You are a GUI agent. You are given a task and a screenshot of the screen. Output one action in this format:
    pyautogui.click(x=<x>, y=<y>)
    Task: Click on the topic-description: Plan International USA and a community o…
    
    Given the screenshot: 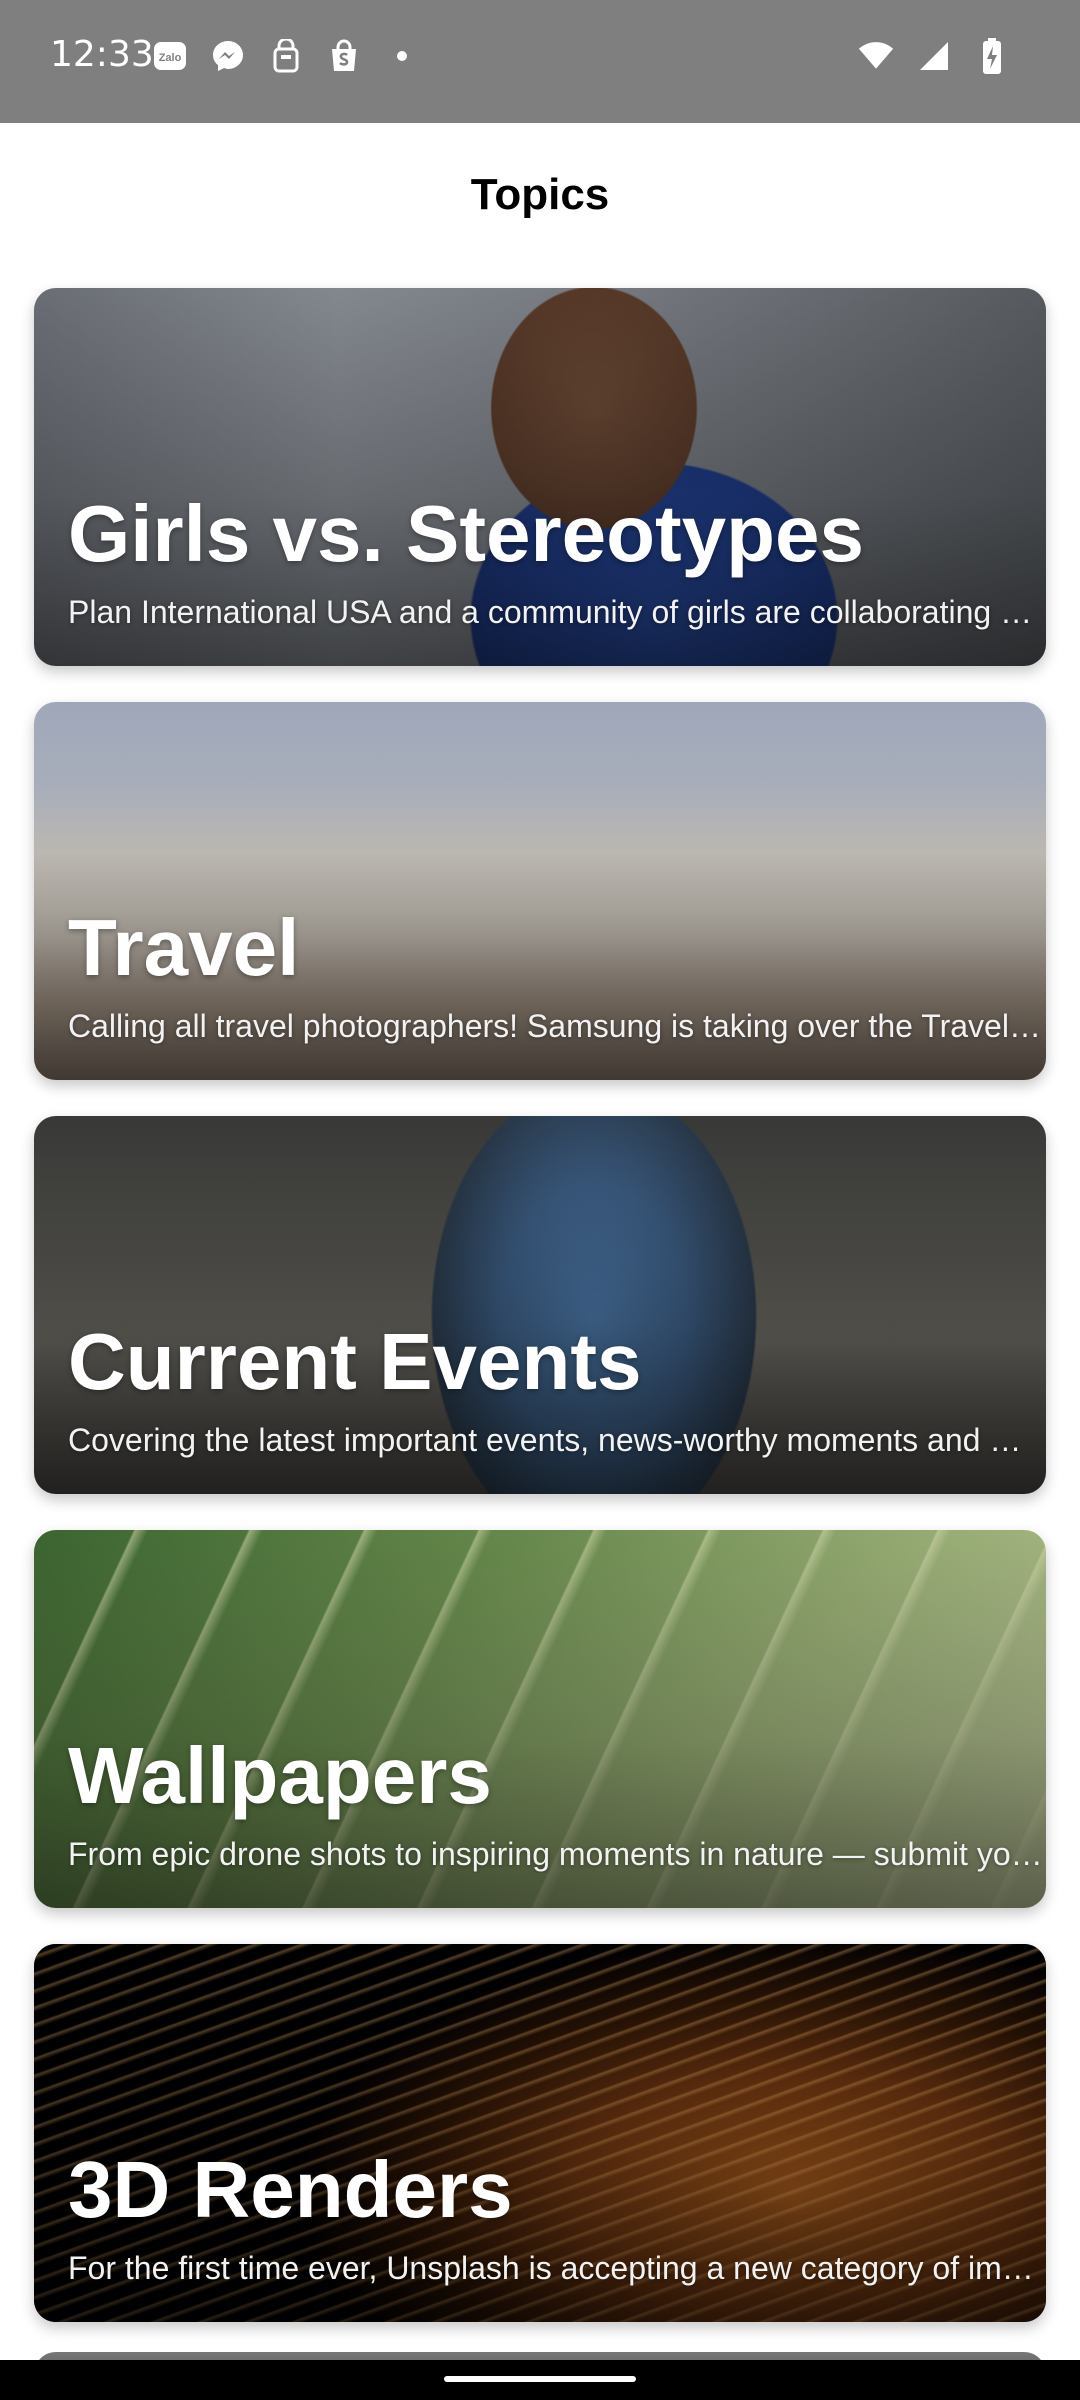 What is the action you would take?
    pyautogui.click(x=550, y=612)
    